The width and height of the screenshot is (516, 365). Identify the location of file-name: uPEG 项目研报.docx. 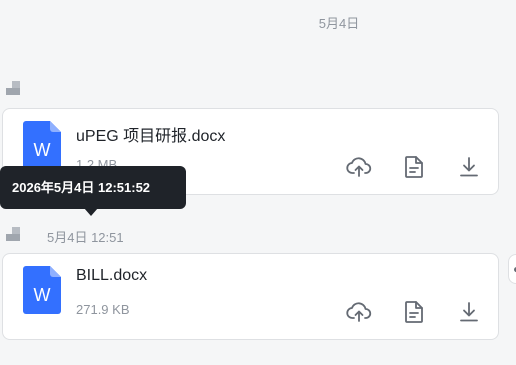
(150, 134).